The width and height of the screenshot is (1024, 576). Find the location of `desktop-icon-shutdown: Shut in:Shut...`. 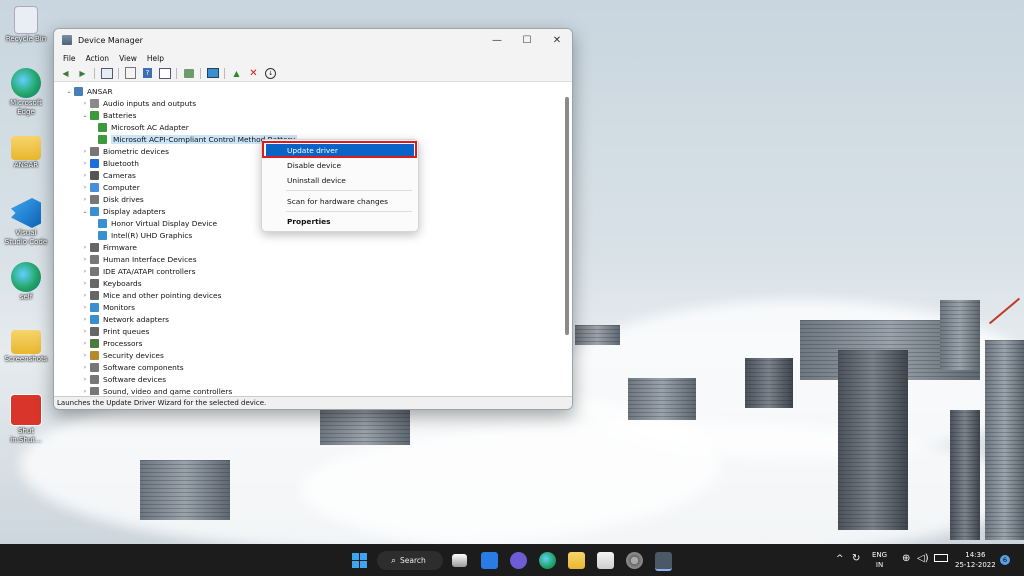

desktop-icon-shutdown: Shut in:Shut... is located at coordinates (26, 419).